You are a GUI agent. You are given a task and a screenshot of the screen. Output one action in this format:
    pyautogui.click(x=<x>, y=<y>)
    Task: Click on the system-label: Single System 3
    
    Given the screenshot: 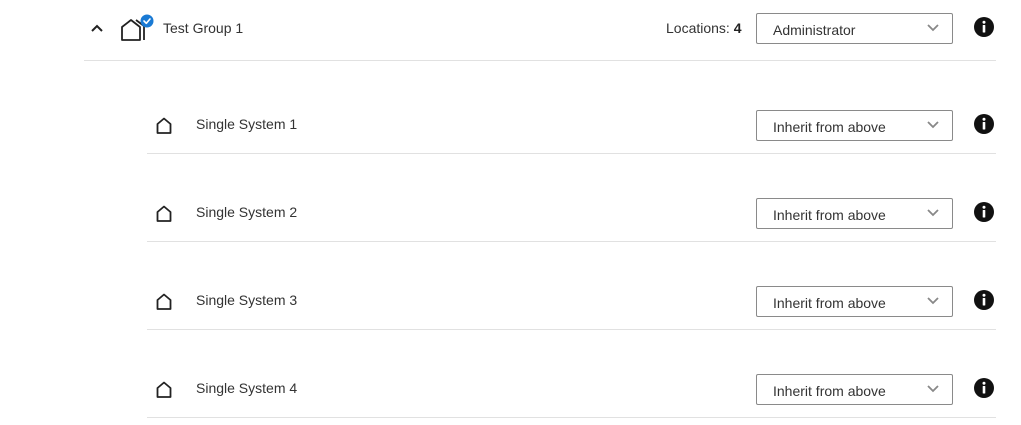 What is the action you would take?
    pyautogui.click(x=247, y=300)
    